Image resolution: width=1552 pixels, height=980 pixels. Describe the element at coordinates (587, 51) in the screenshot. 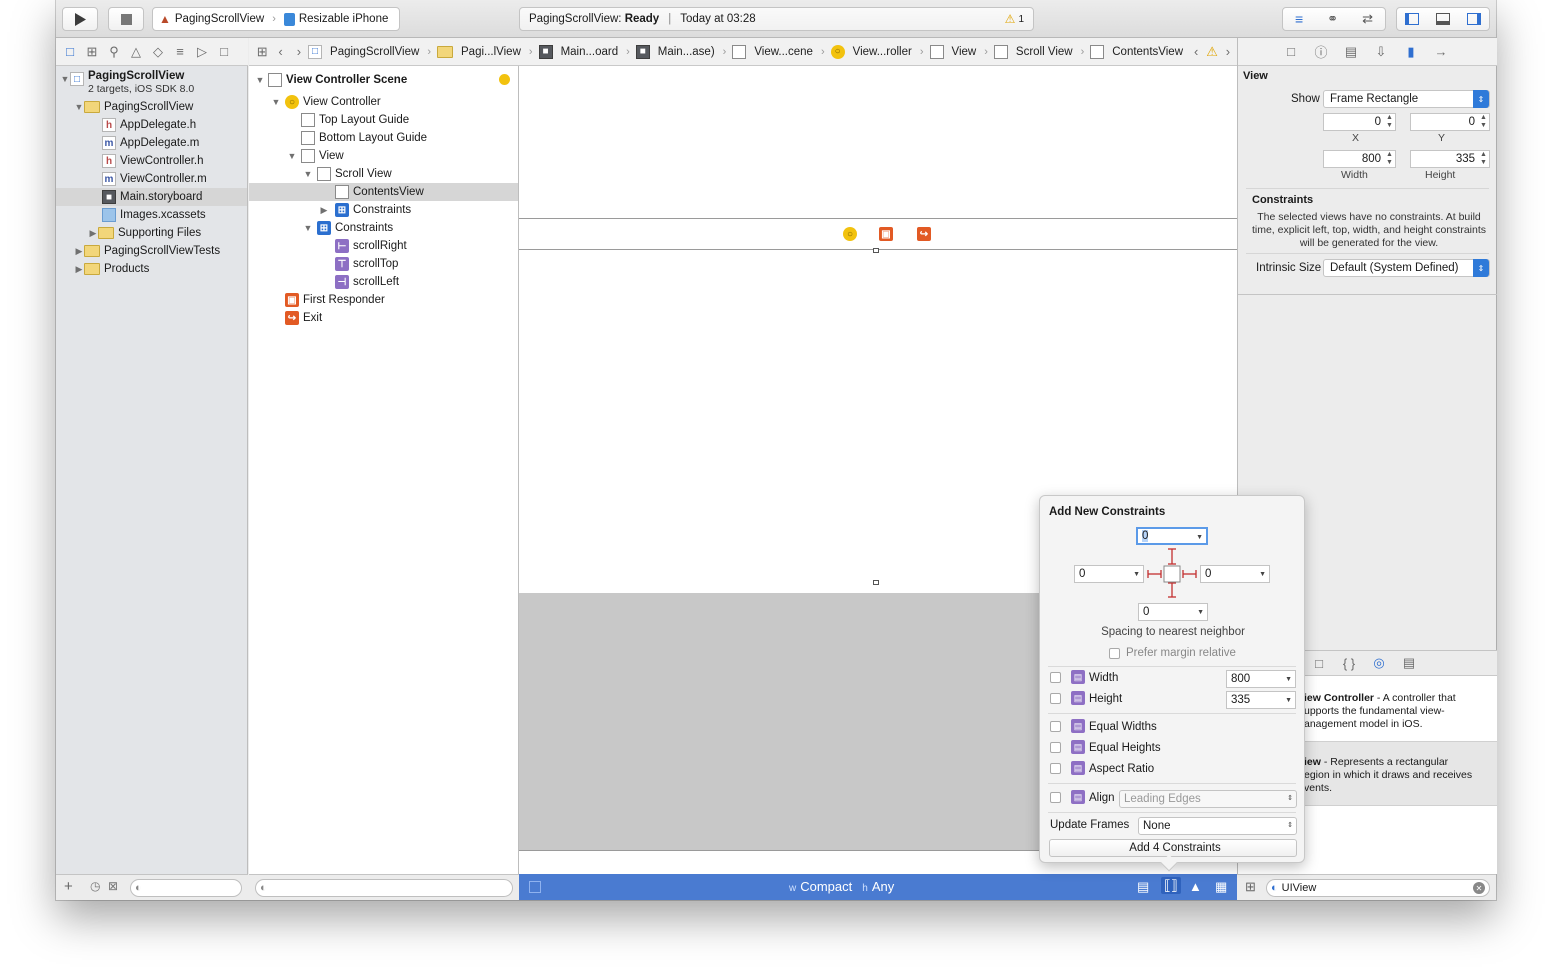

I see `jump-bar-item: ■ Main...oard ›` at that location.